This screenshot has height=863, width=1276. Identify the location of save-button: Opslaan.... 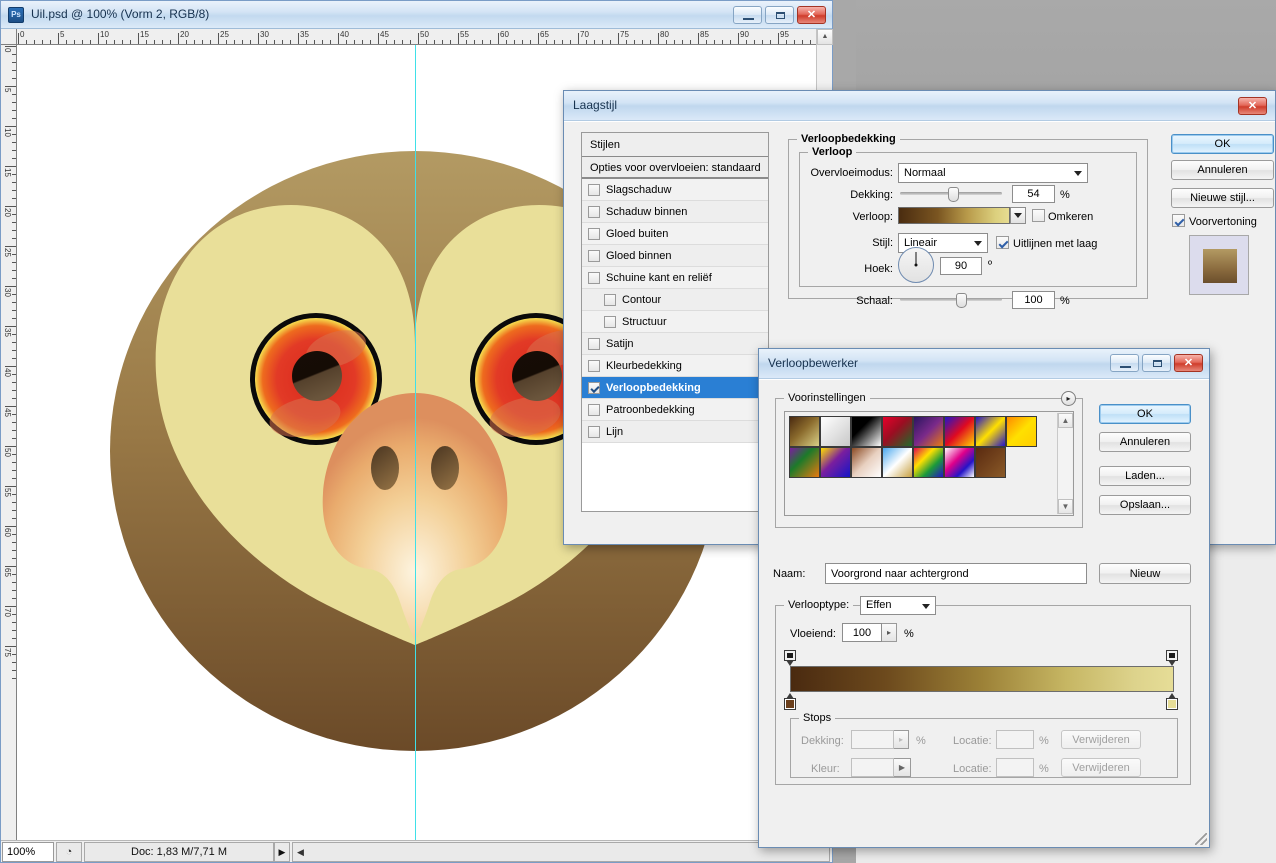
(1145, 505).